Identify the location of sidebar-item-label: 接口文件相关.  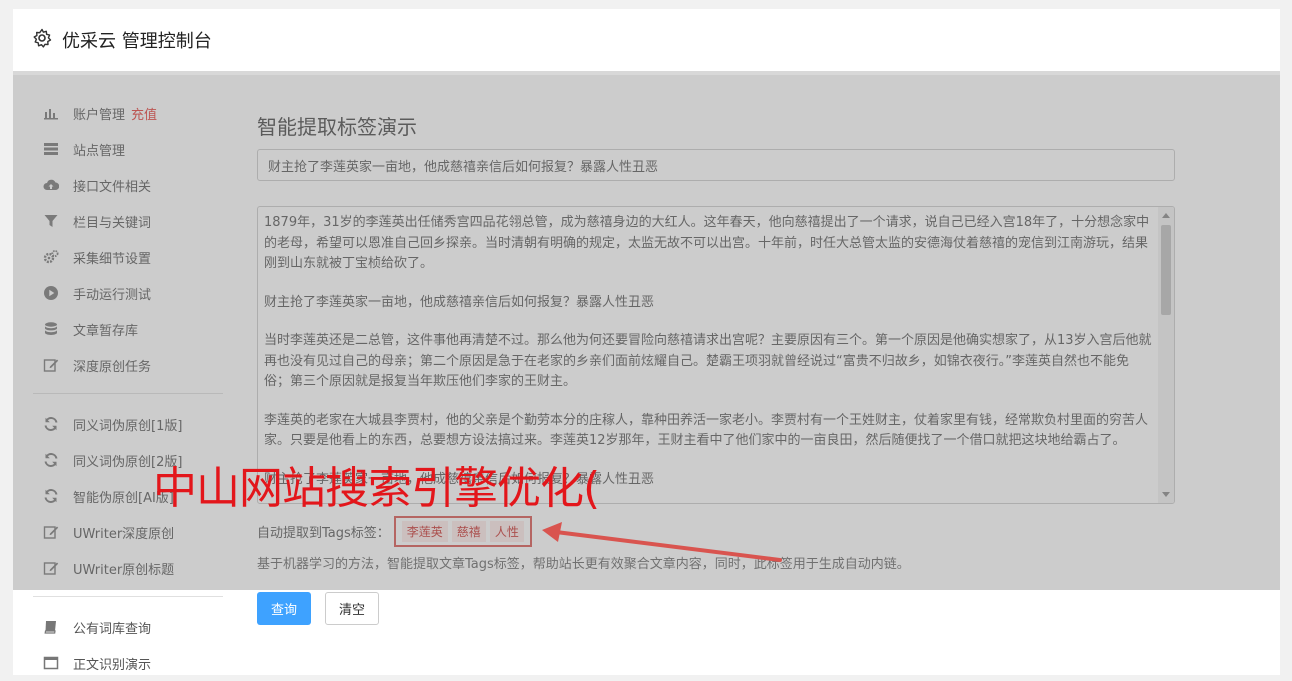
(112, 187).